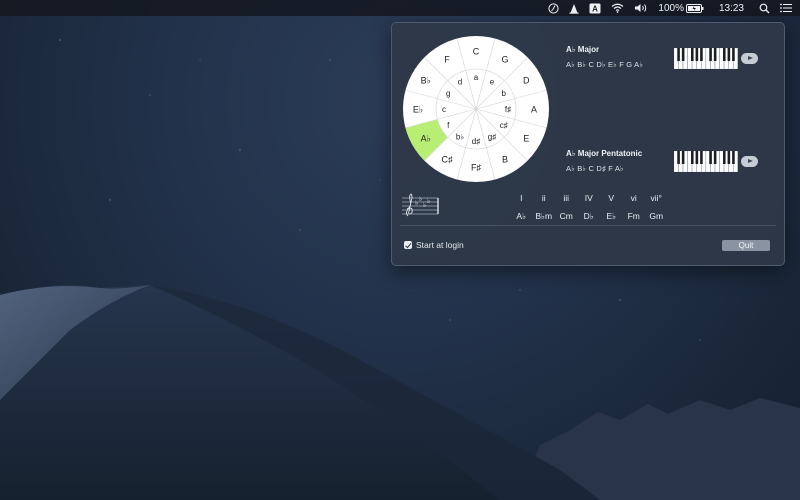  Describe the element at coordinates (504, 59) in the screenshot. I see `major-key-label: G` at that location.